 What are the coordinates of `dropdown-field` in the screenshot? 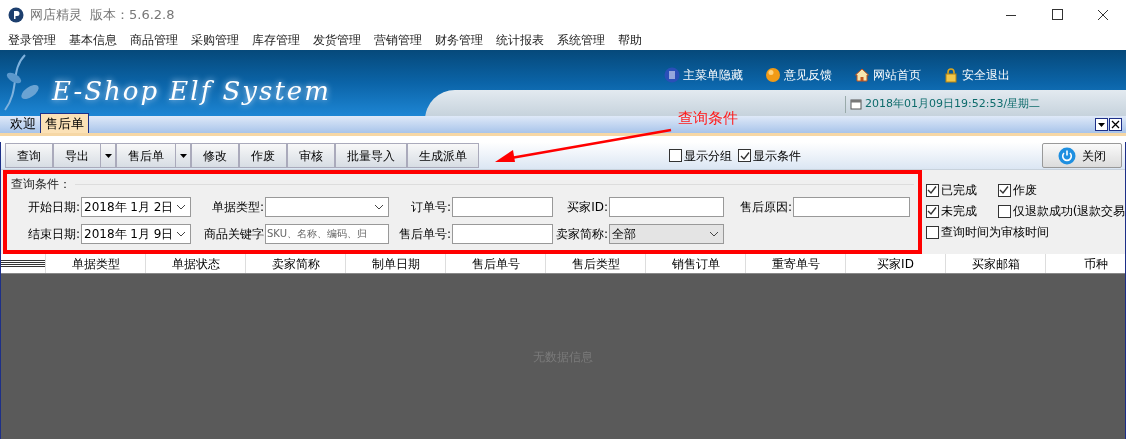 It's located at (327, 206).